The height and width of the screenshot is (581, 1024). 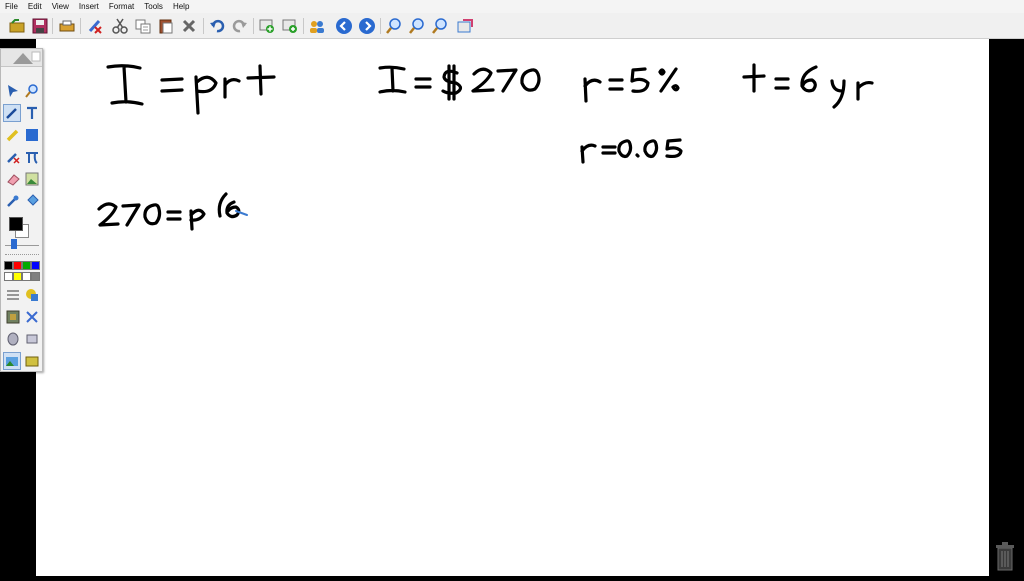 I want to click on eyedropper-icon, so click(x=13, y=201).